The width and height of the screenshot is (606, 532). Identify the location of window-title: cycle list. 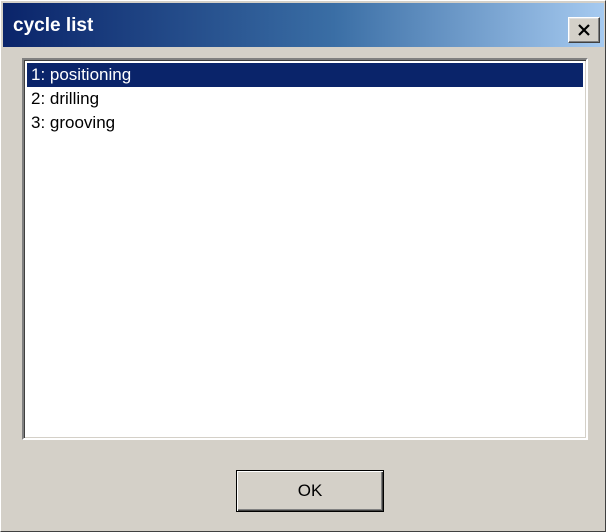
(53, 25).